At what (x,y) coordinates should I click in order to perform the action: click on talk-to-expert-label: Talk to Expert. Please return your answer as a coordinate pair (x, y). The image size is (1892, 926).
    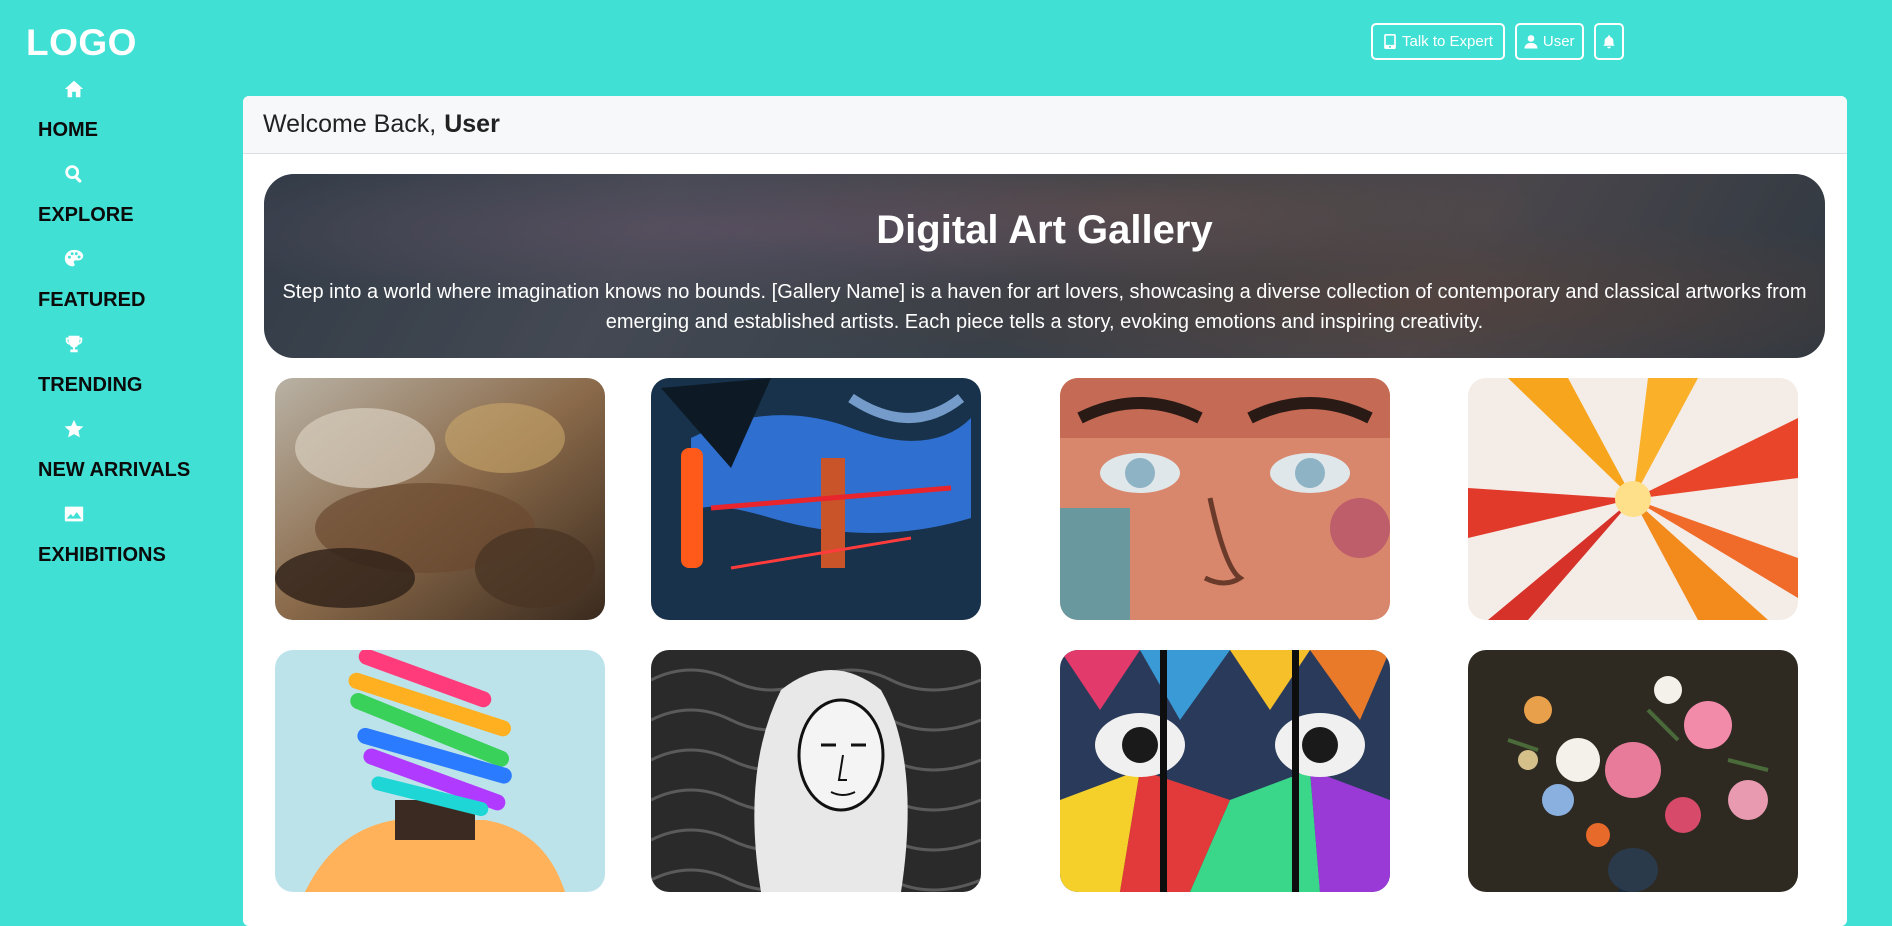
    Looking at the image, I should click on (1447, 41).